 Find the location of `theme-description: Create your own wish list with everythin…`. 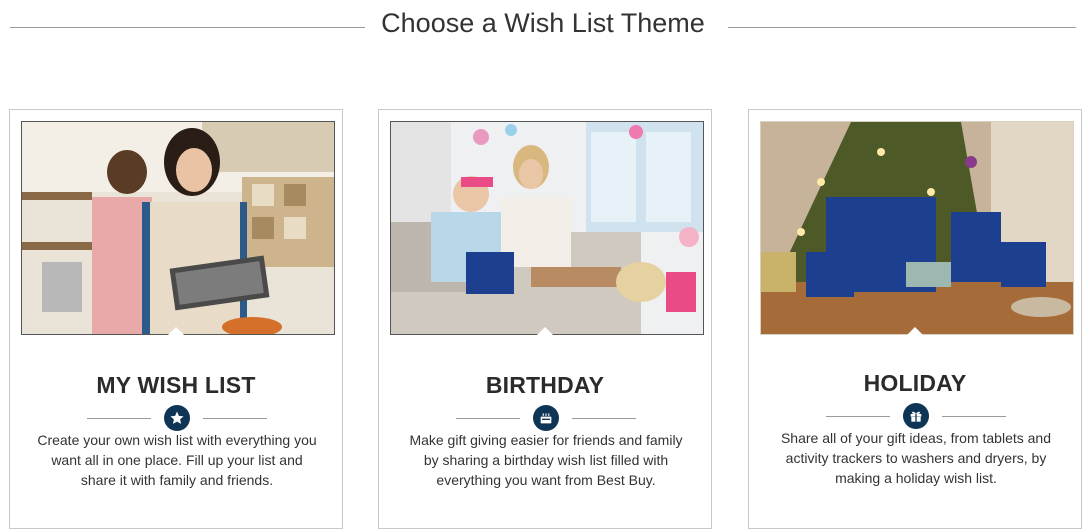

theme-description: Create your own wish list with everythin… is located at coordinates (177, 460).